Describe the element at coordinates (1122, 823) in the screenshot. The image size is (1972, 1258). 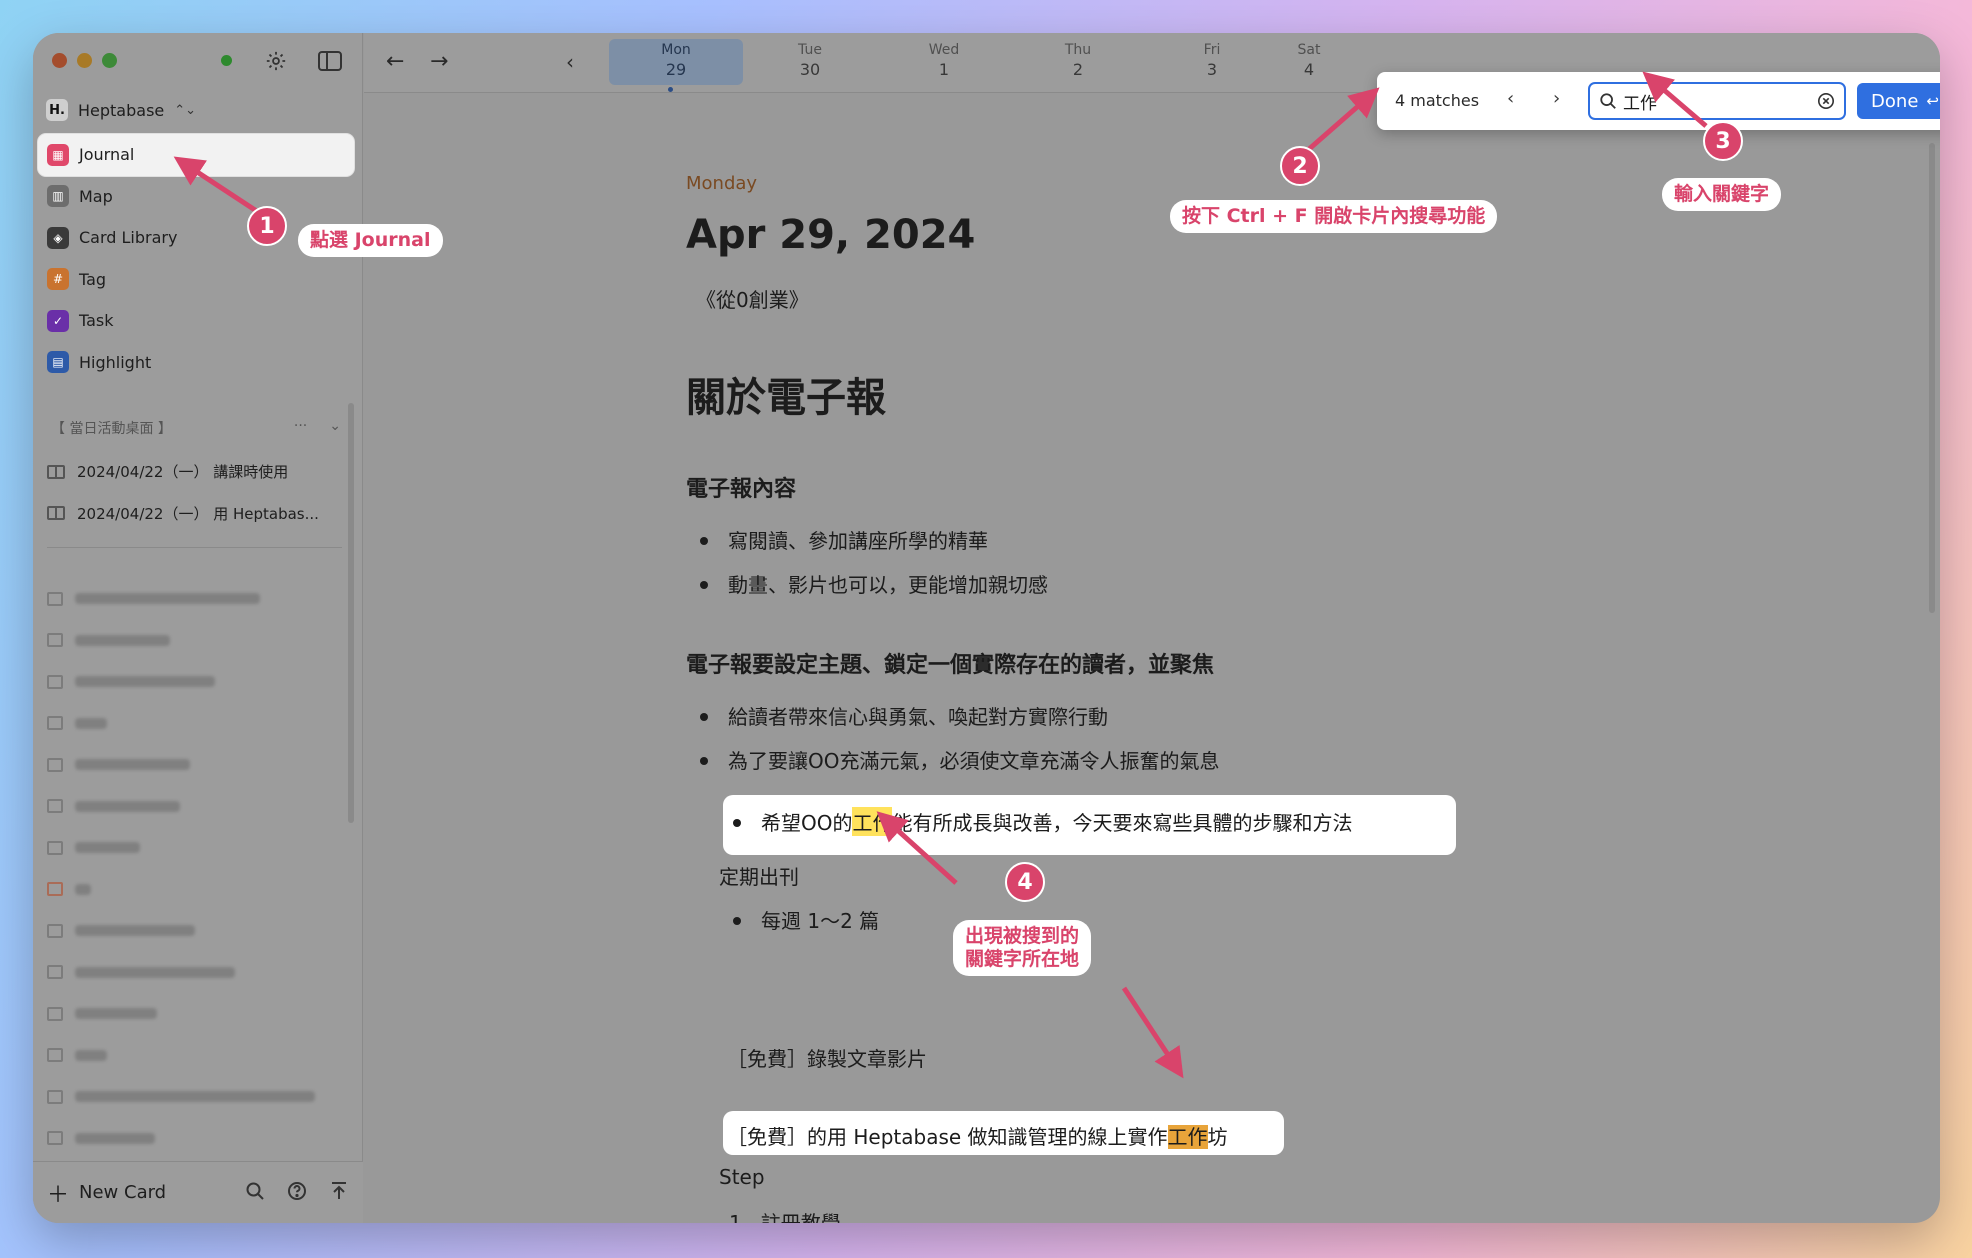
I see `text-segment: 能有所成長與改善，今天要來寫些具體的步驟和方法` at that location.